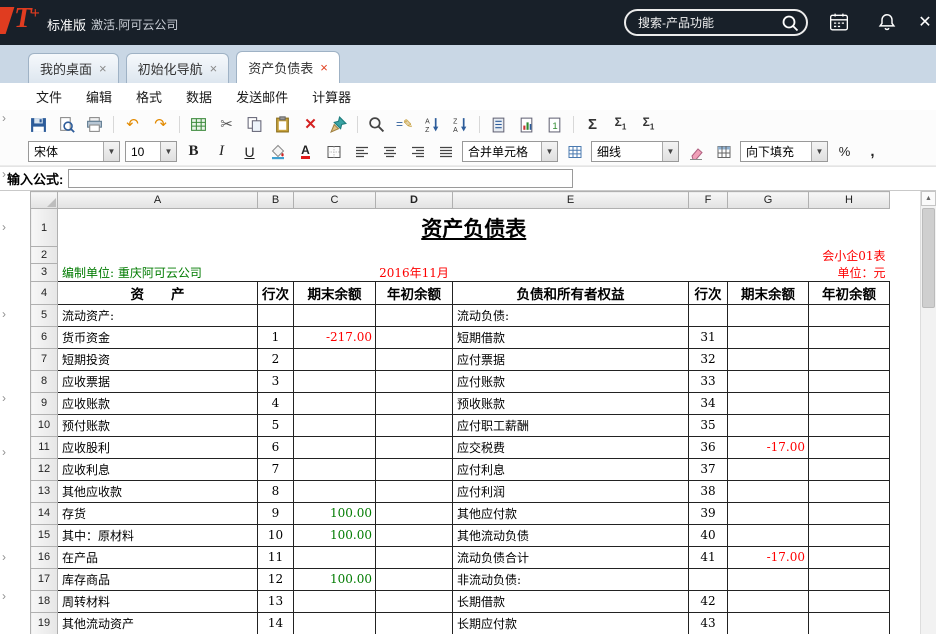 The image size is (936, 634). Describe the element at coordinates (44, 447) in the screenshot. I see `row-header-11: 11` at that location.